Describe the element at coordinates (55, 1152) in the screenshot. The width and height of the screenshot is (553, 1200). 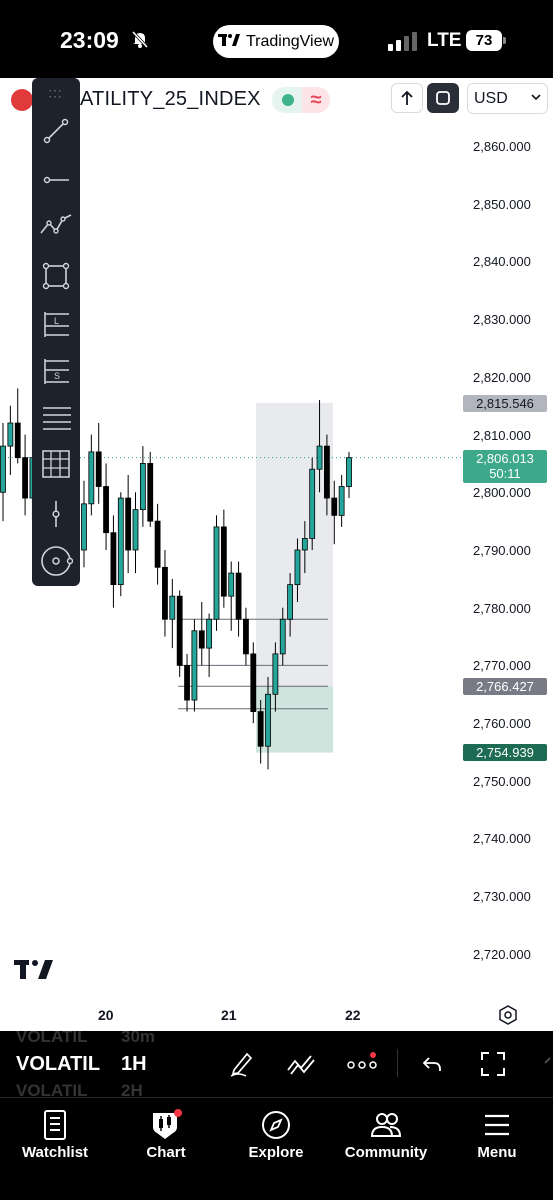
I see `tab-watchlist-label: Watchlist` at that location.